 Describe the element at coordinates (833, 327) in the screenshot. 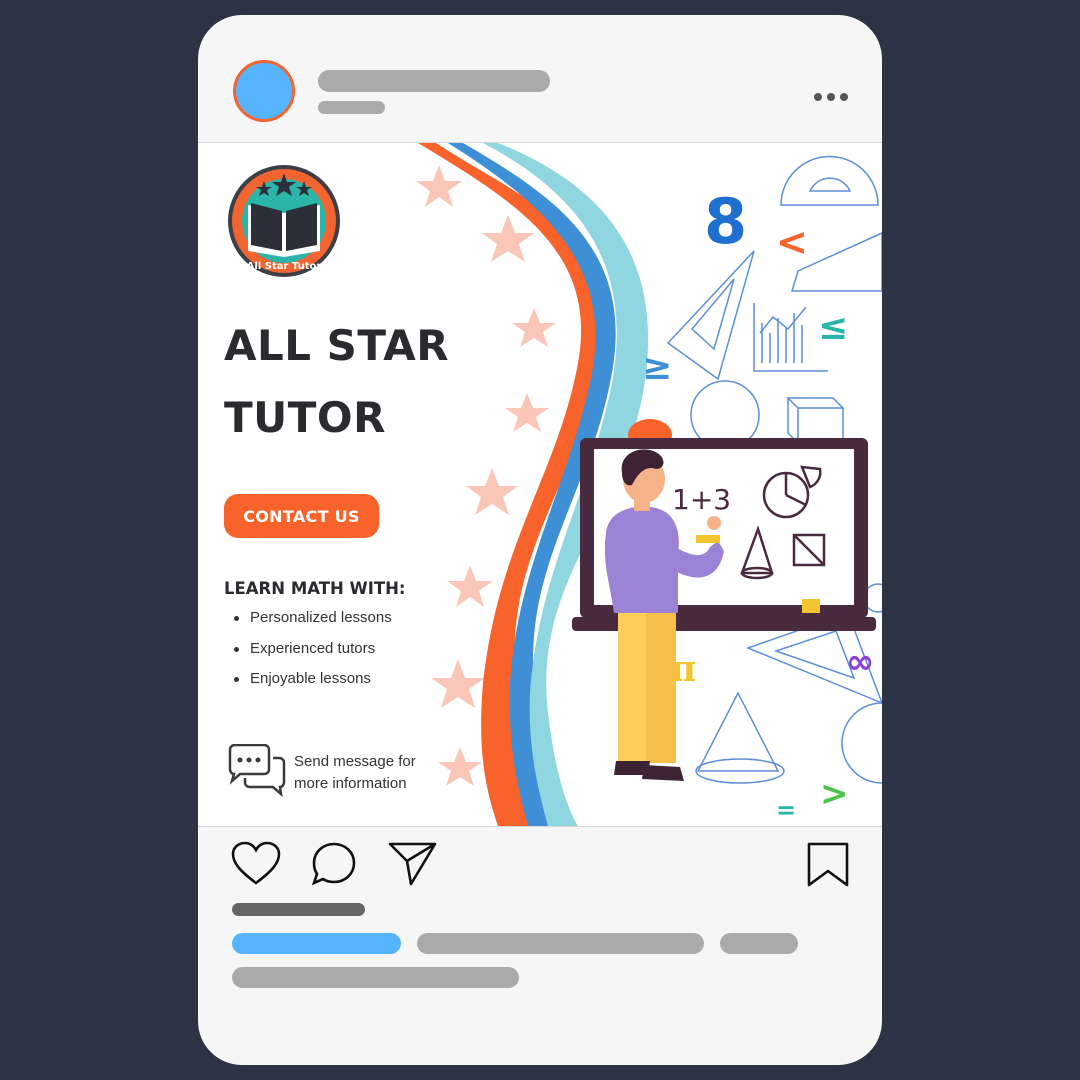

I see `less-equal-doodle: ≤` at that location.